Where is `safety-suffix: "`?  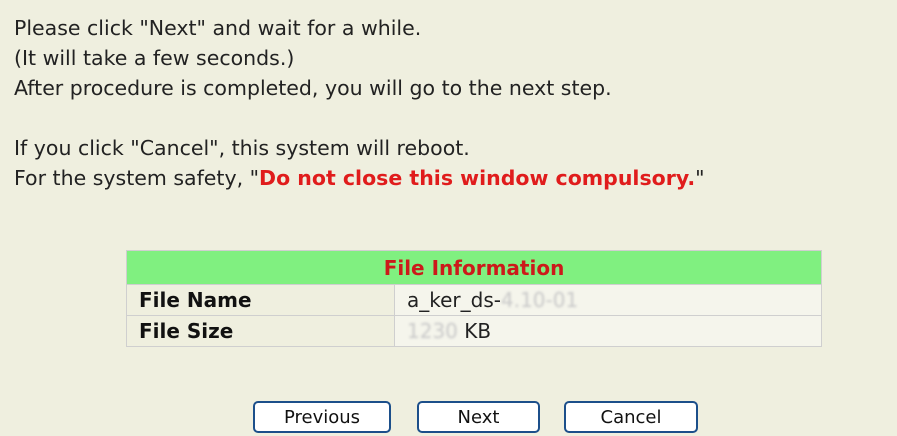
safety-suffix: " is located at coordinates (700, 178).